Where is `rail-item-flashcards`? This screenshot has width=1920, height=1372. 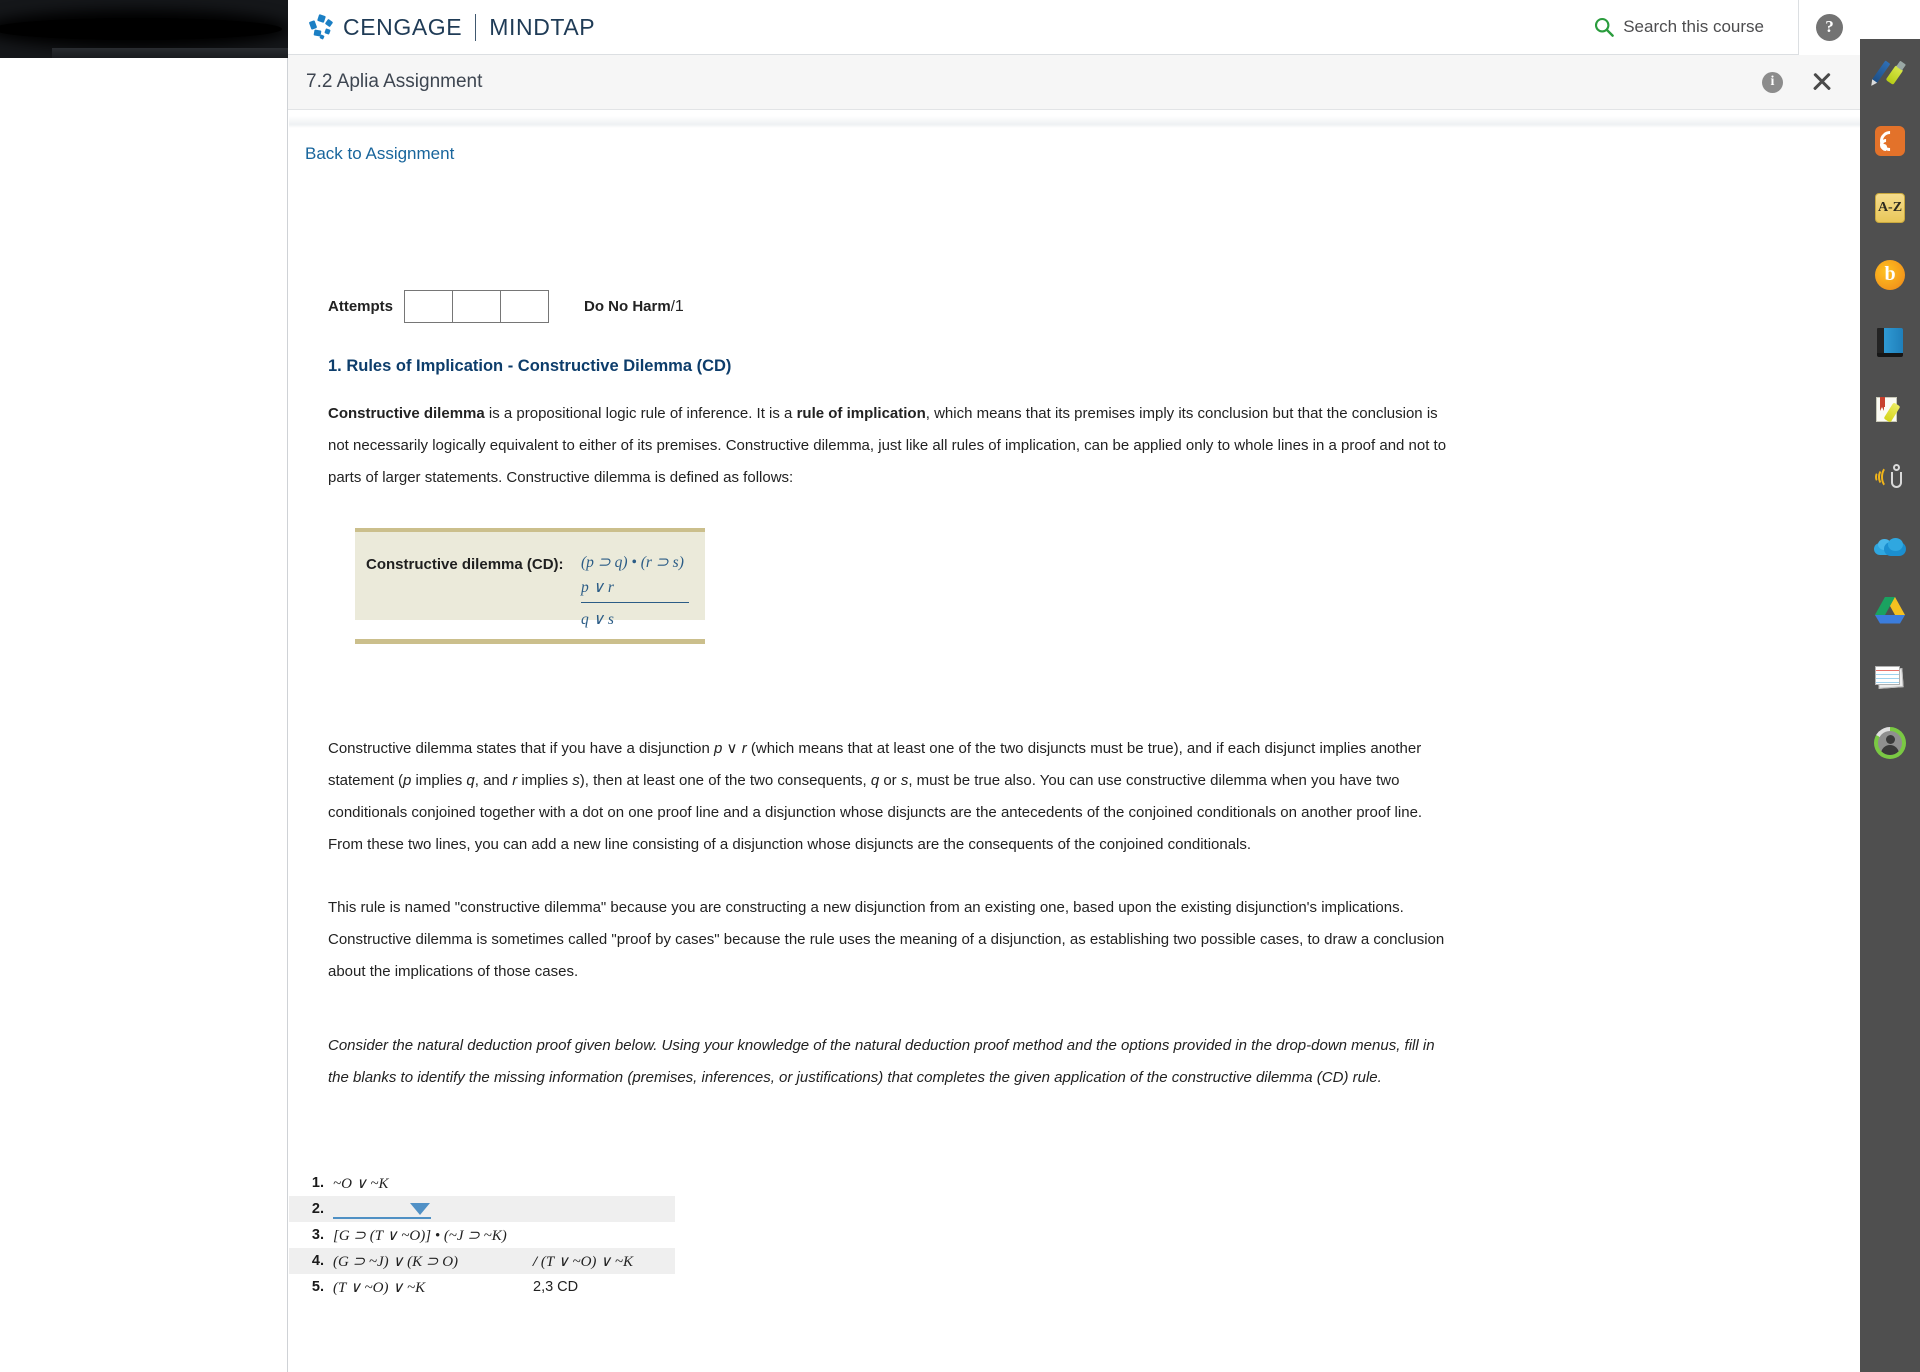 rail-item-flashcards is located at coordinates (1890, 675).